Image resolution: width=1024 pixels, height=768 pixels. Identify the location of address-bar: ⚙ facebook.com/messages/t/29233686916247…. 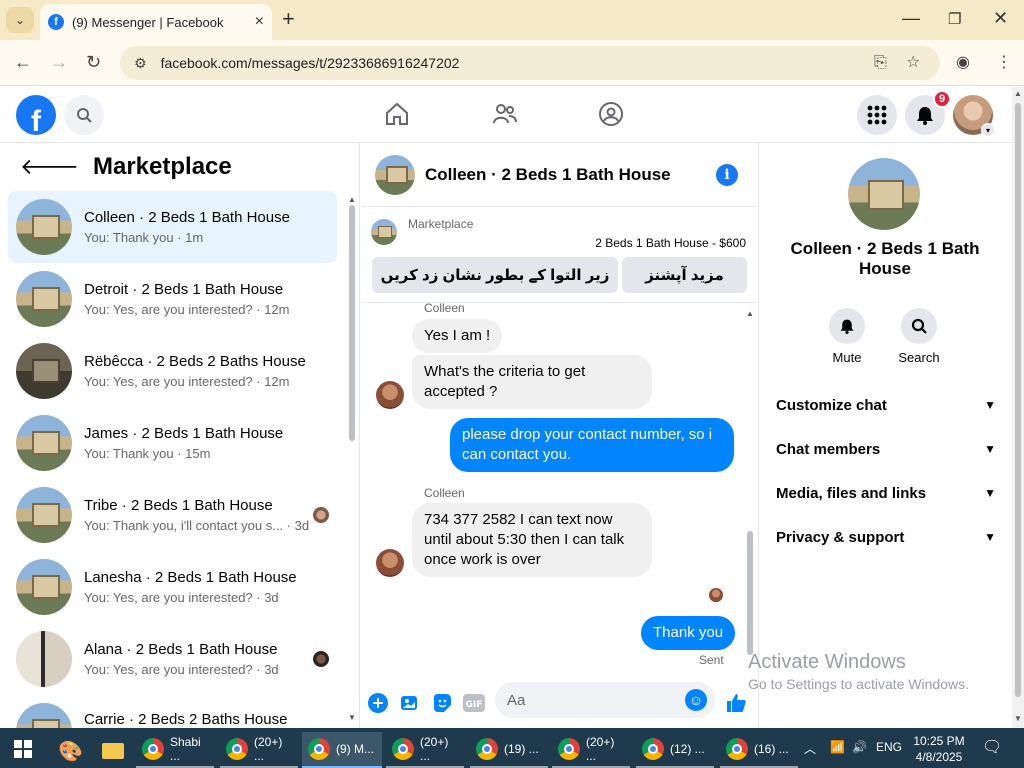
(530, 63).